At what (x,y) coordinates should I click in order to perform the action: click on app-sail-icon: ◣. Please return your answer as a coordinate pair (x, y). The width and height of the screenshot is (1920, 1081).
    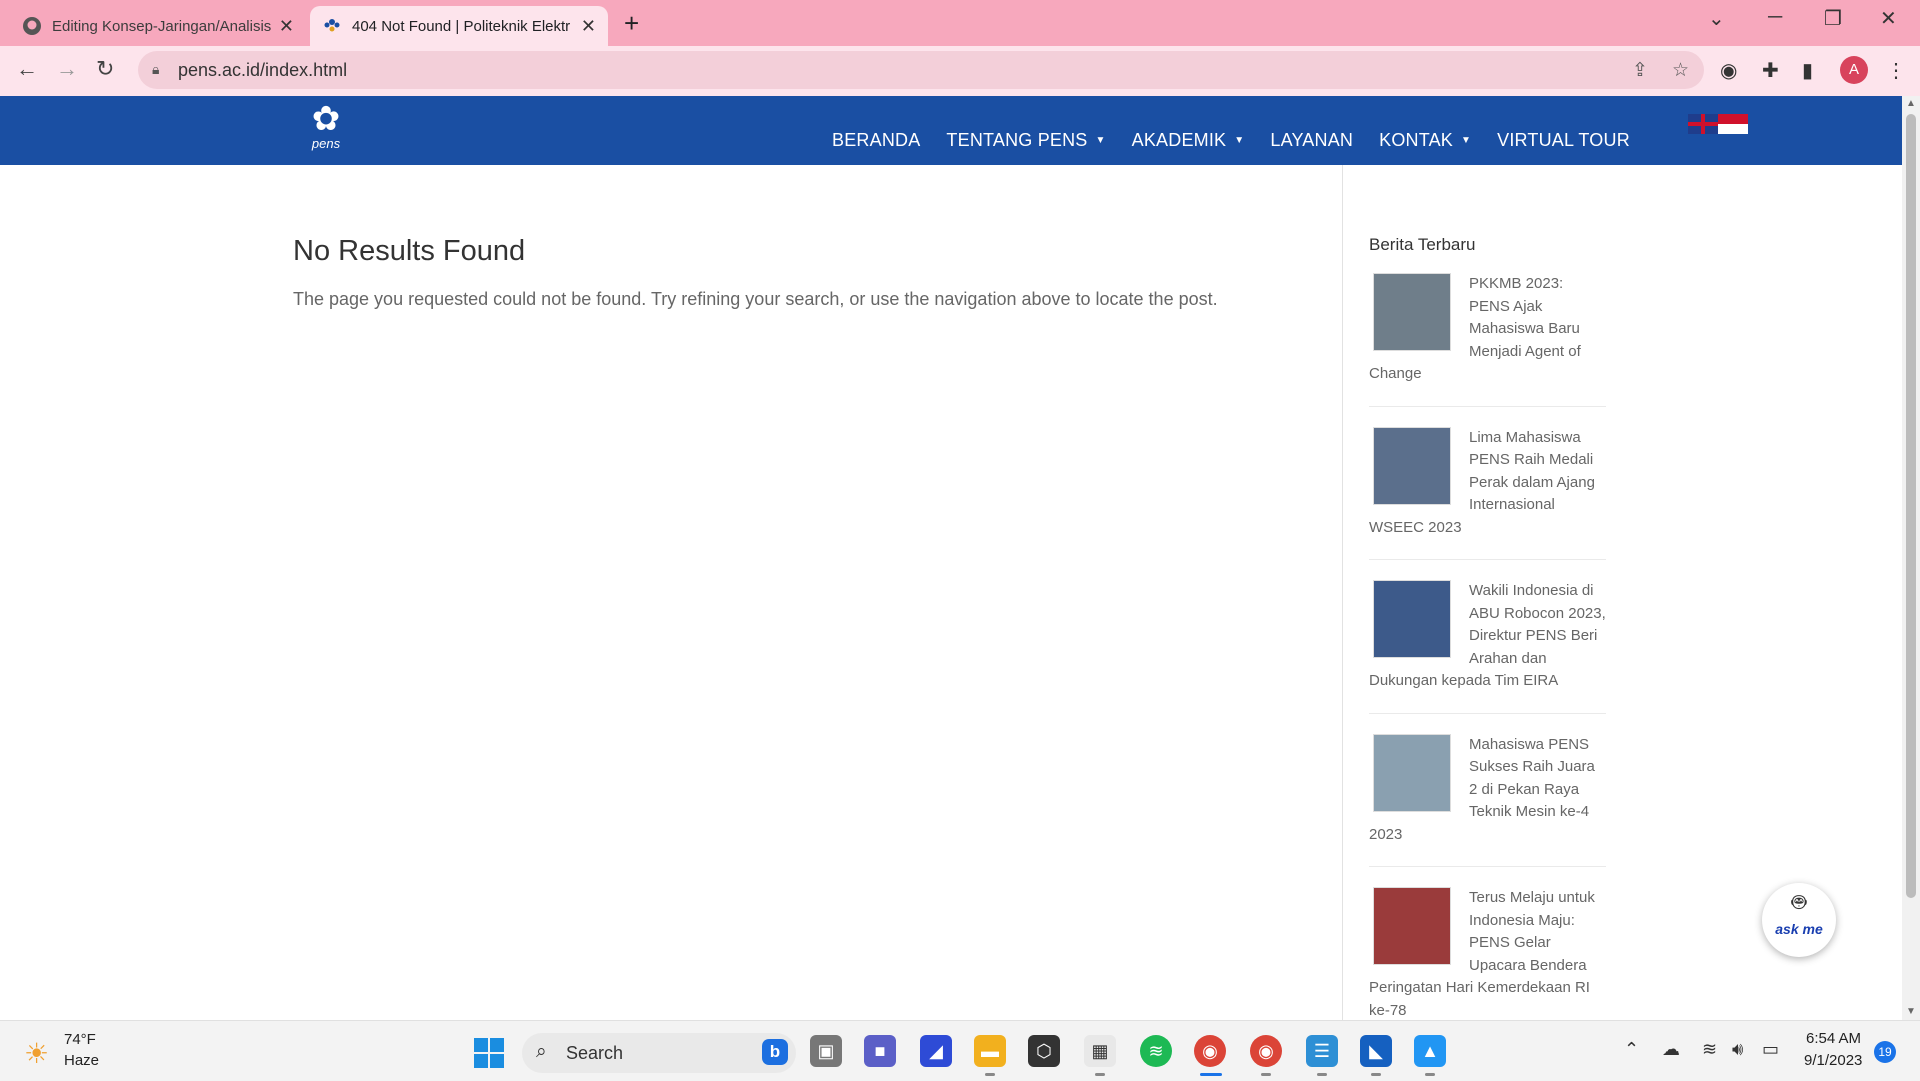
    Looking at the image, I should click on (1376, 1051).